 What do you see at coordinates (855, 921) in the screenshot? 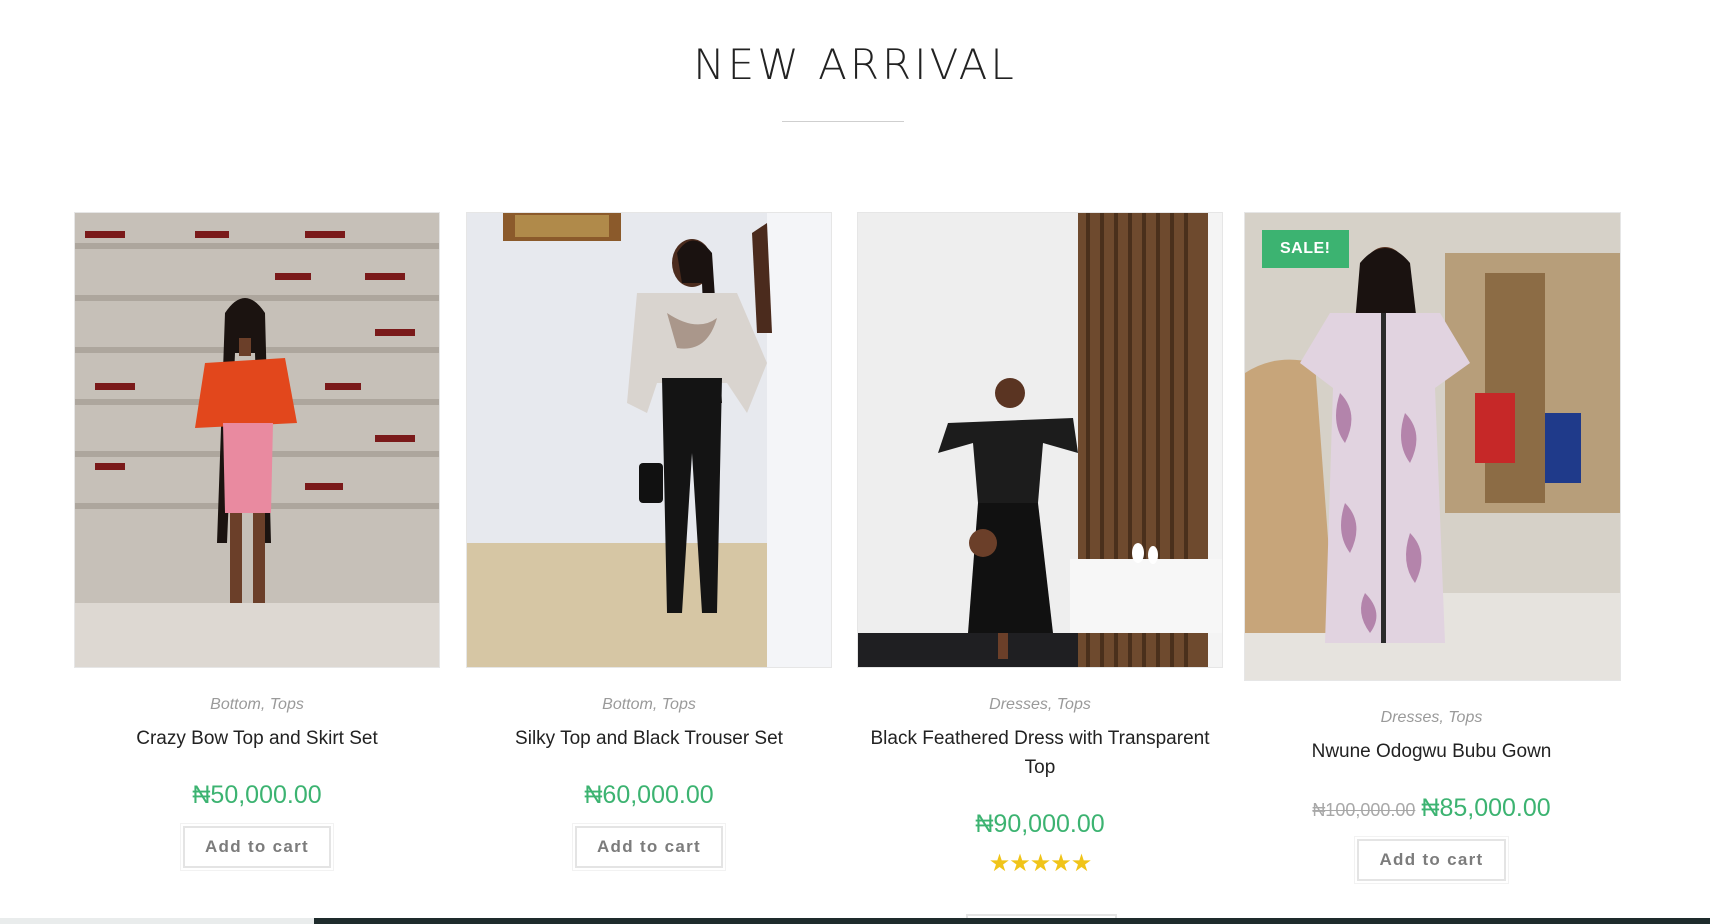
I see `footer-bar` at bounding box center [855, 921].